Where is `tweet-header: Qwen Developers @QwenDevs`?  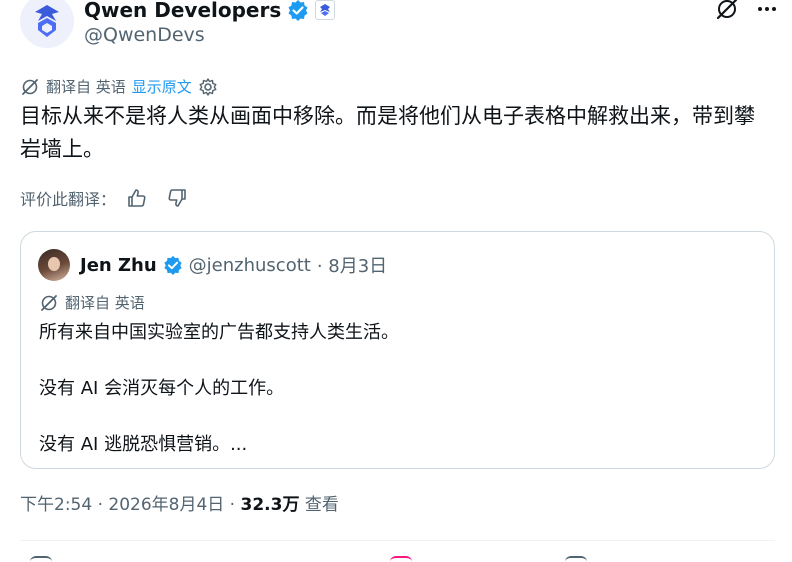
tweet-header: Qwen Developers @QwenDevs is located at coordinates (400, 28).